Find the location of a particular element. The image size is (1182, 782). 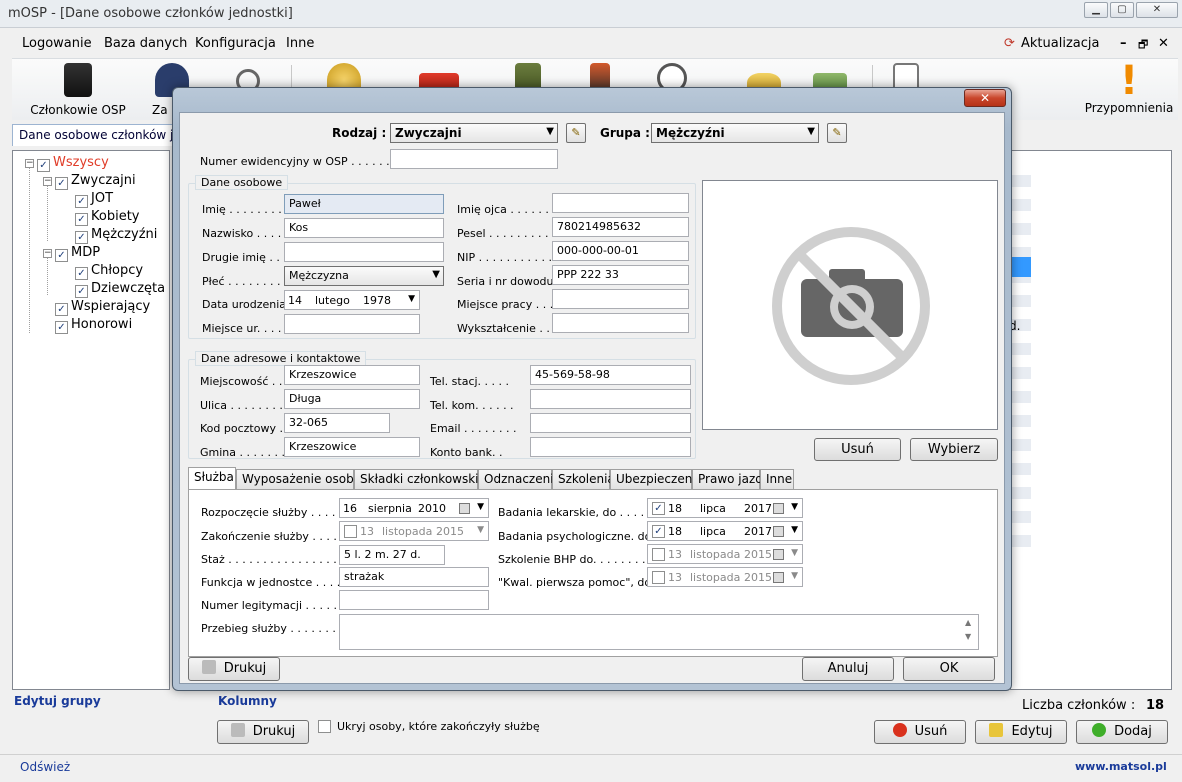

website-link: www.matsol.pl is located at coordinates (1121, 766).